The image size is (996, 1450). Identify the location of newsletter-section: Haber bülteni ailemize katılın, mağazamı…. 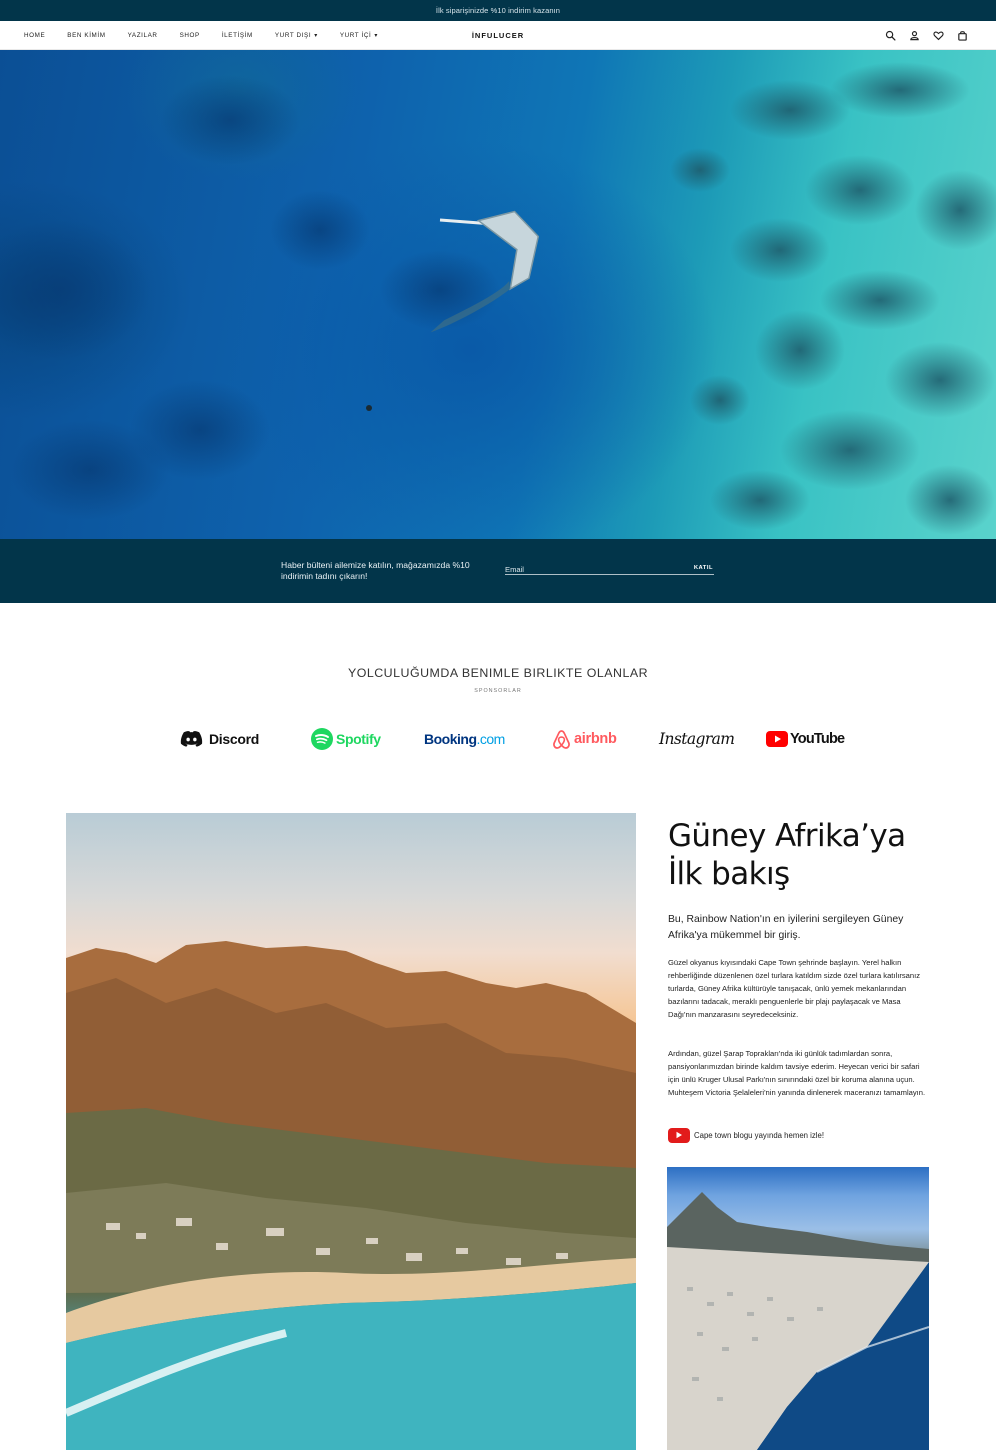
(498, 571).